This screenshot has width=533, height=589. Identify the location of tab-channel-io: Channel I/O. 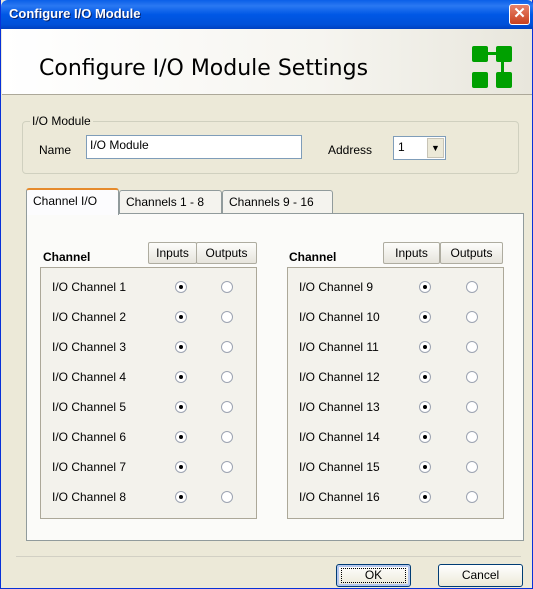
(72, 201).